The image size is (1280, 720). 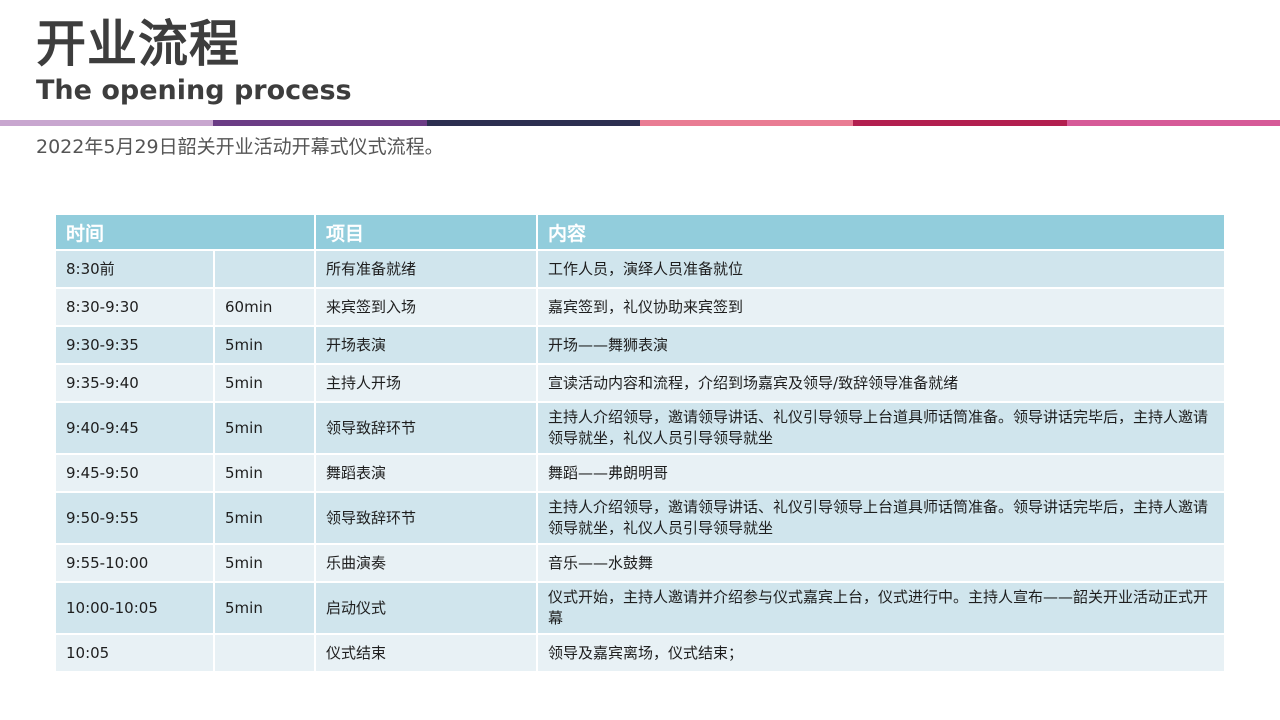 What do you see at coordinates (135, 307) in the screenshot?
I see `cell-time: 8:30-9:30` at bounding box center [135, 307].